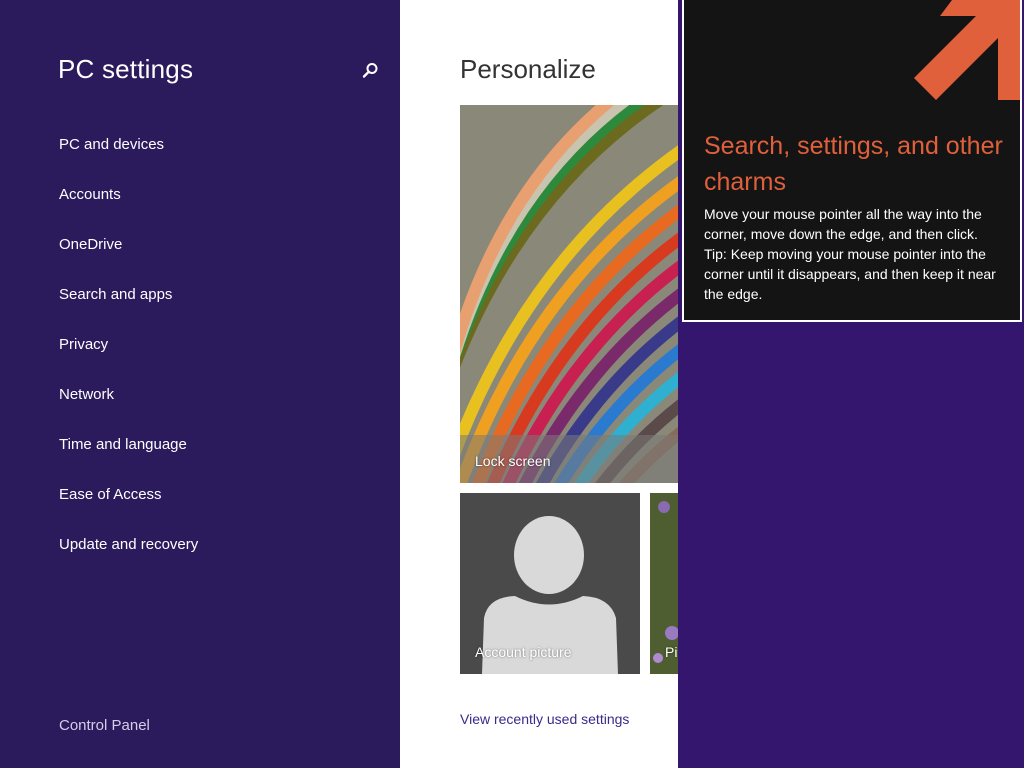  I want to click on section-title: Personalize, so click(528, 69).